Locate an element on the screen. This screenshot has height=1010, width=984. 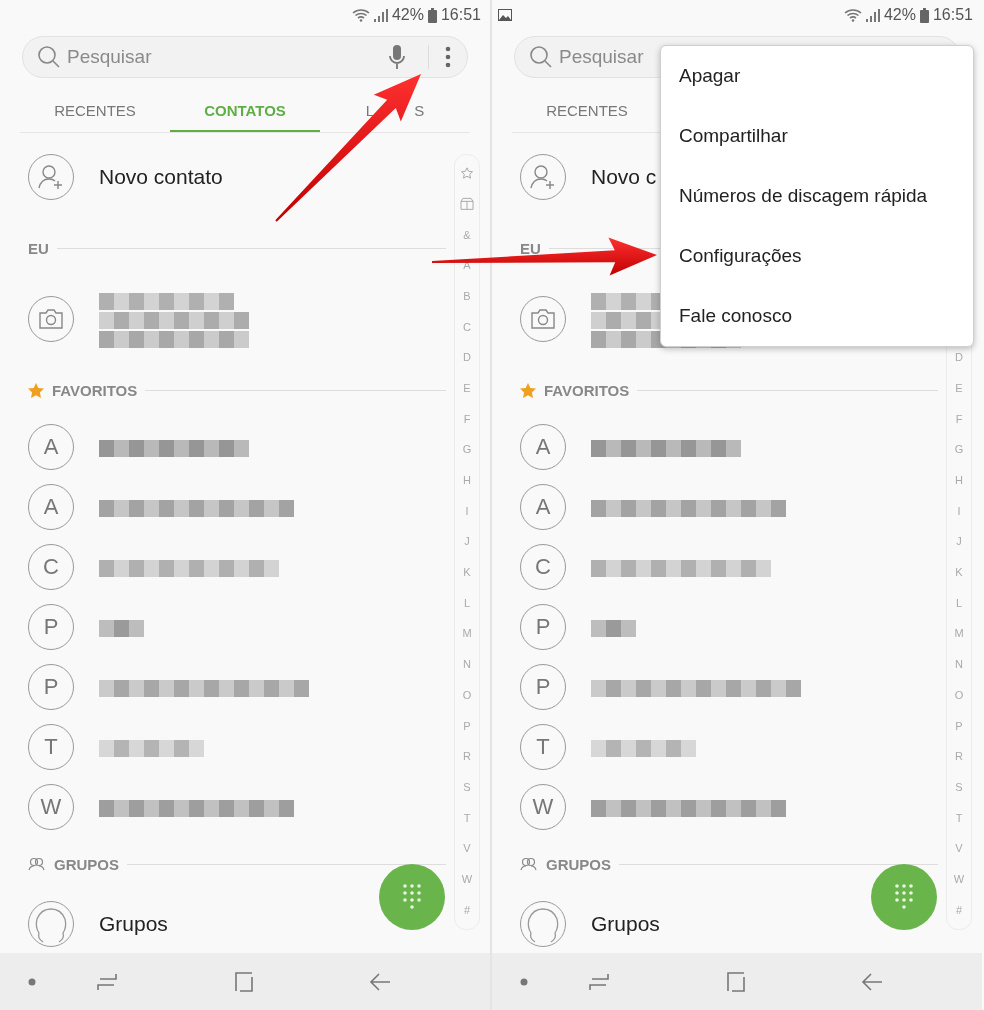
contact-avatar: A is located at coordinates (543, 447).